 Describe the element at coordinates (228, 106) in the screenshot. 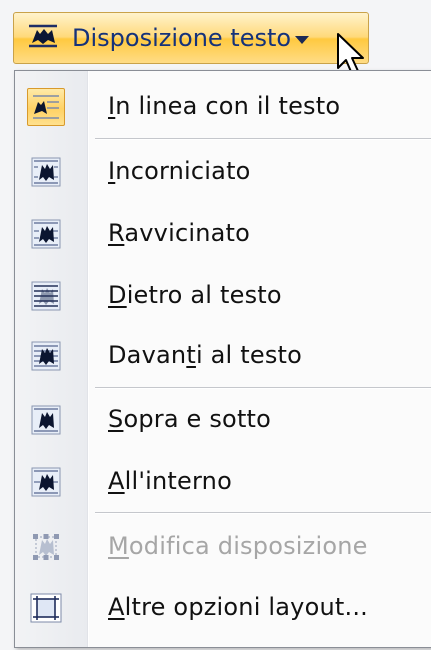

I see `menu-item-label: n linea con il testo` at that location.